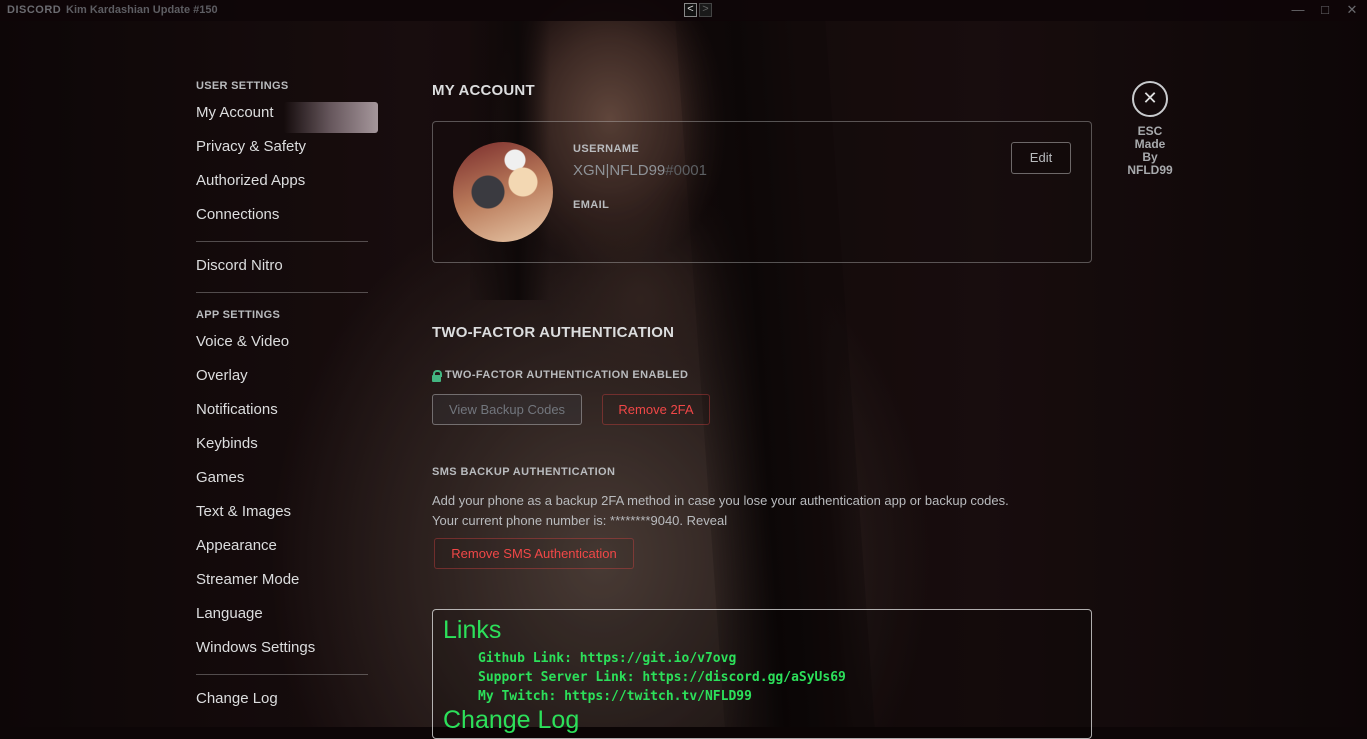  I want to click on close-settings-button: ✕, so click(1150, 99).